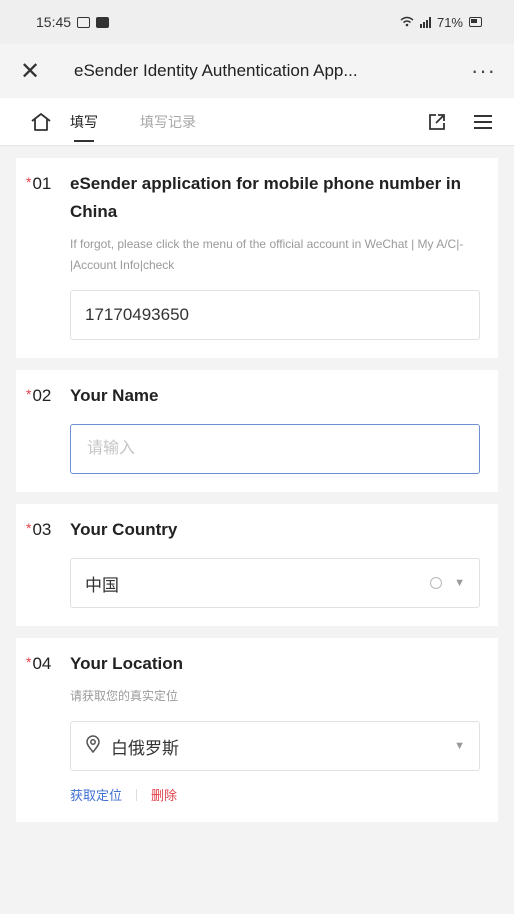  Describe the element at coordinates (102, 585) in the screenshot. I see `country-value: 中国` at that location.